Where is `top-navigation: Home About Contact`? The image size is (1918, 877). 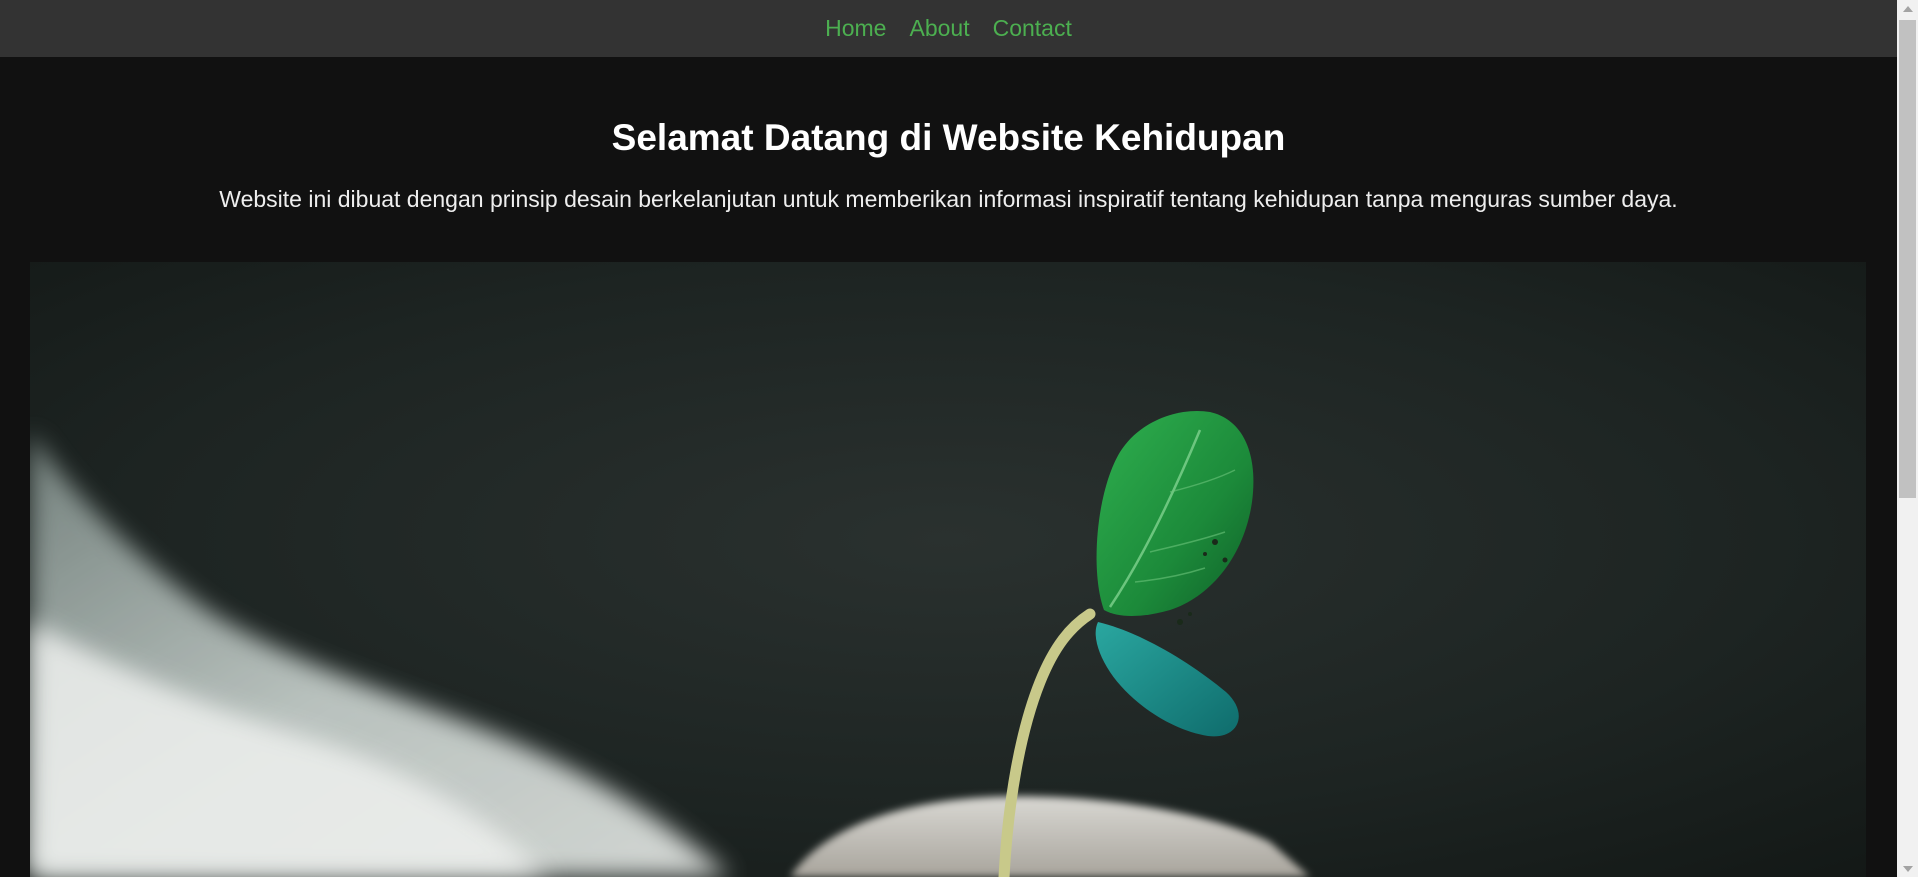
top-navigation: Home About Contact is located at coordinates (948, 28).